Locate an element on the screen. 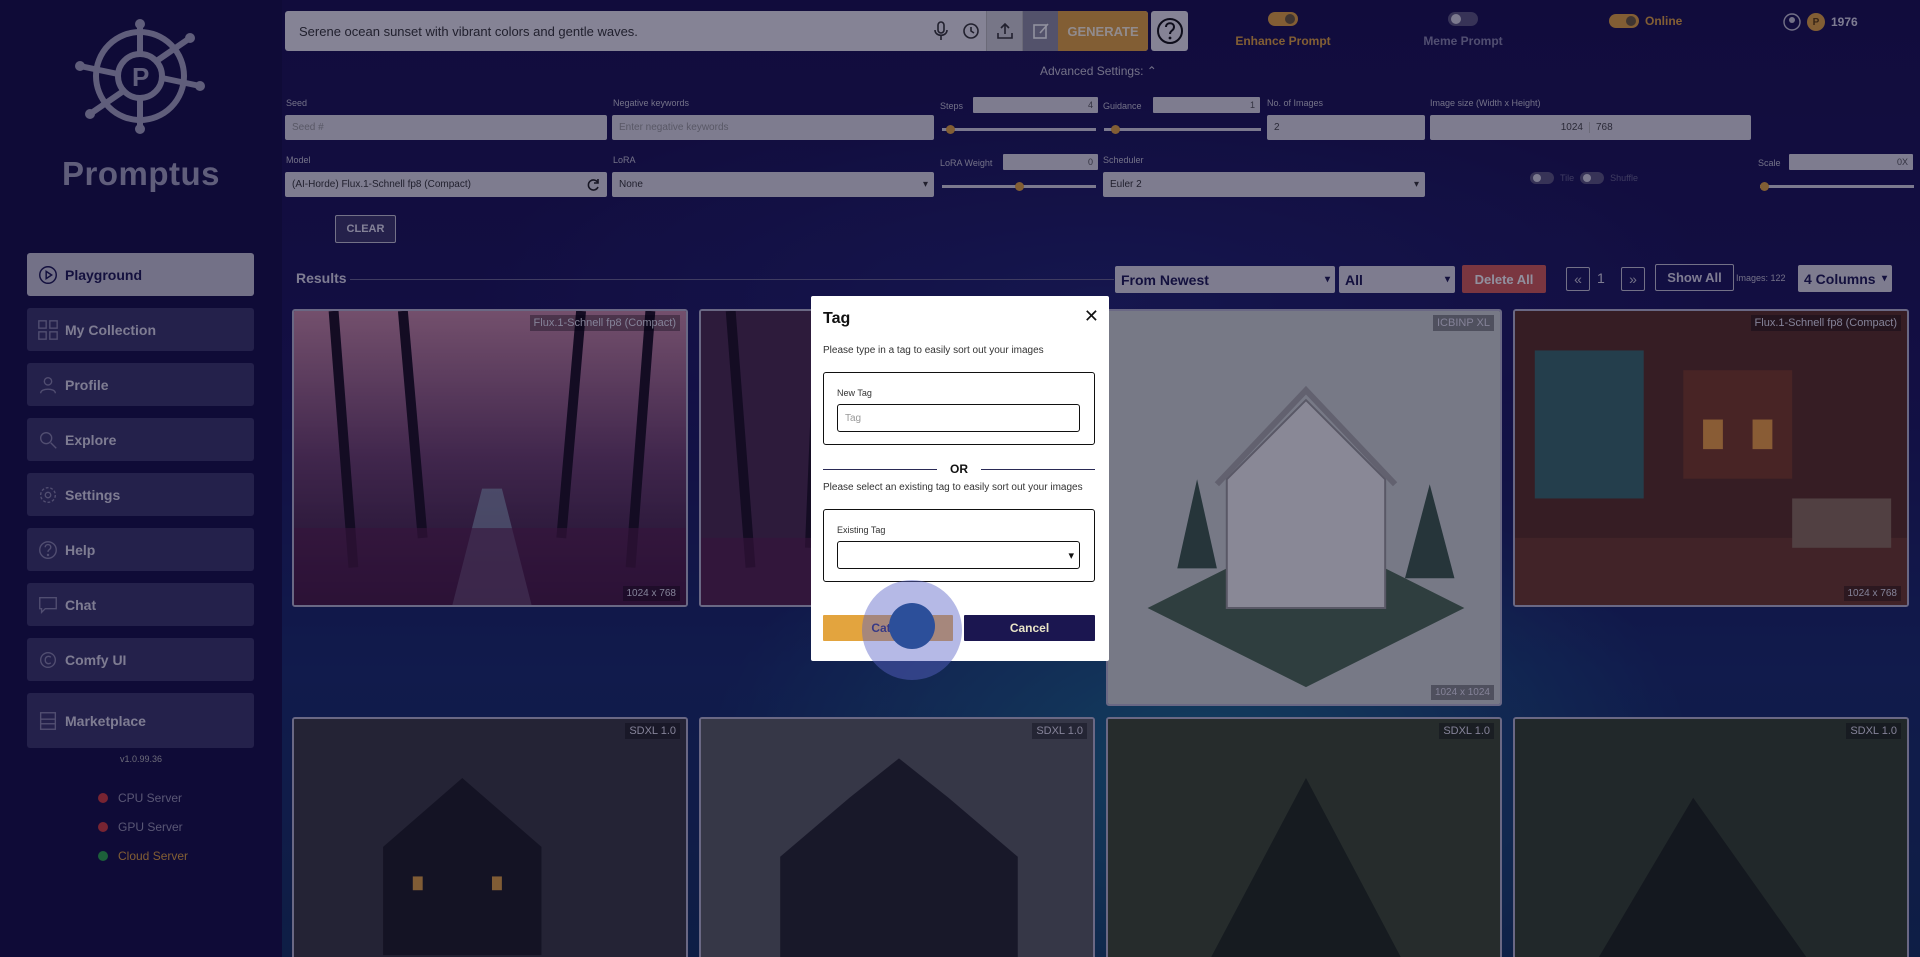  existing-tag-box: Existing Tag ▾ is located at coordinates (959, 545).